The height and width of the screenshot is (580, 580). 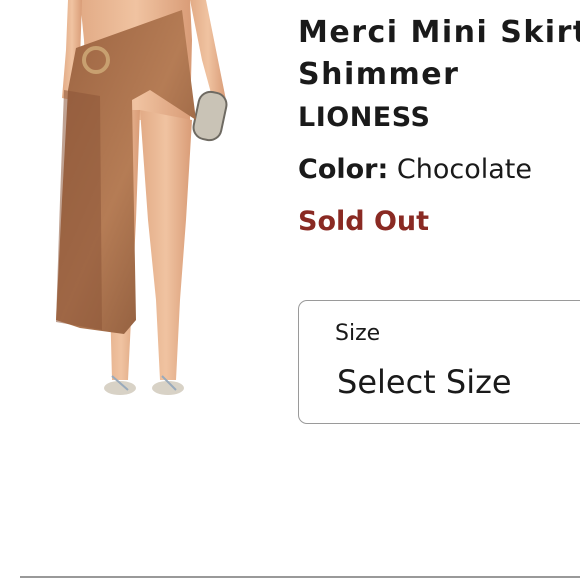 What do you see at coordinates (364, 221) in the screenshot?
I see `sold-out-status: Sold Out` at bounding box center [364, 221].